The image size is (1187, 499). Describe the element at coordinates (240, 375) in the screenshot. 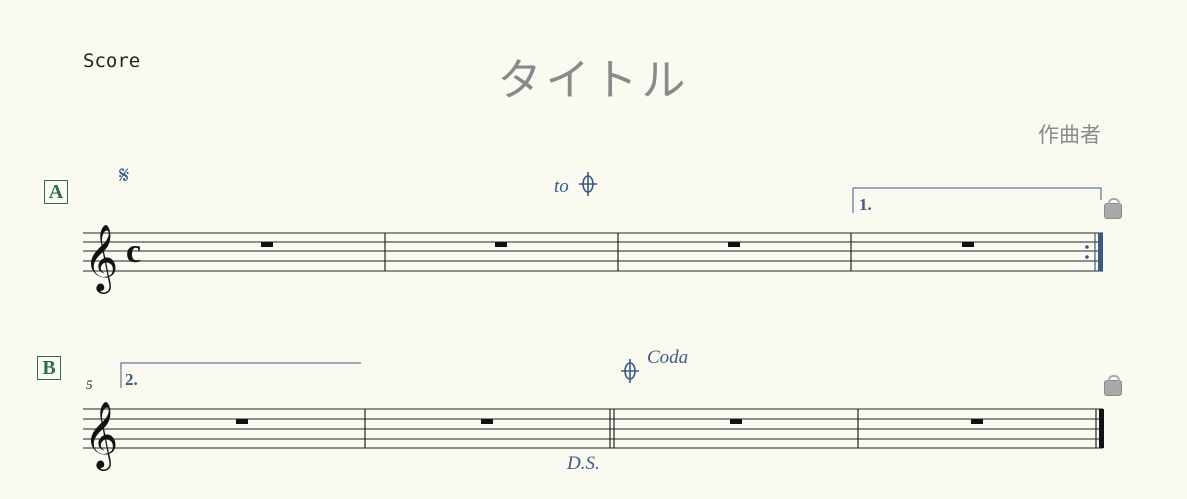

I see `volta-2-bracket` at that location.